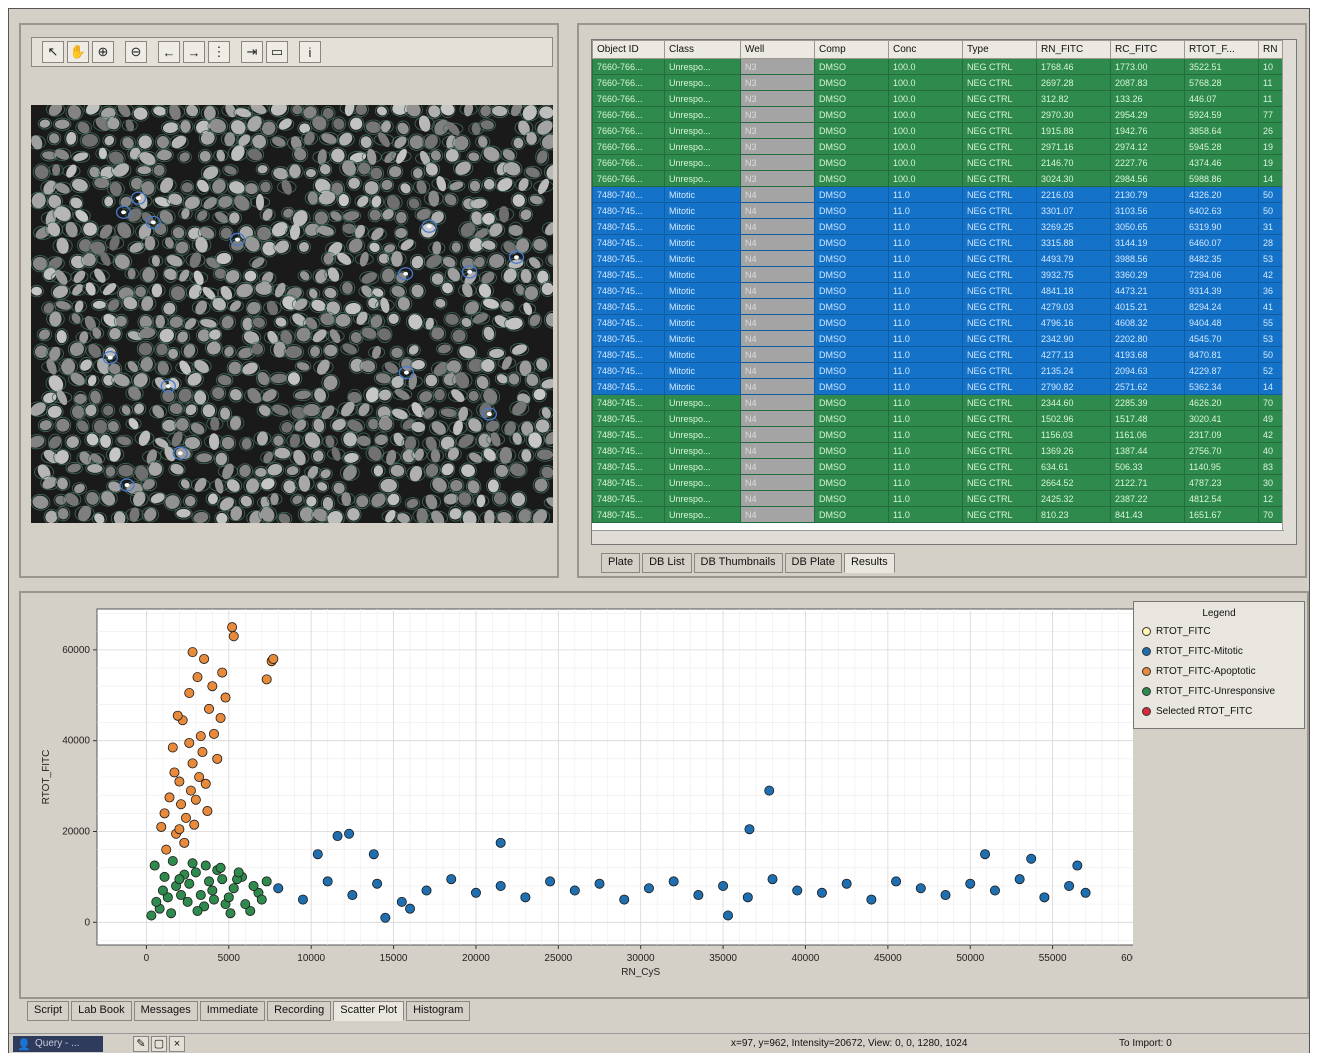  What do you see at coordinates (277, 52) in the screenshot?
I see `ruler-icon: ▭` at bounding box center [277, 52].